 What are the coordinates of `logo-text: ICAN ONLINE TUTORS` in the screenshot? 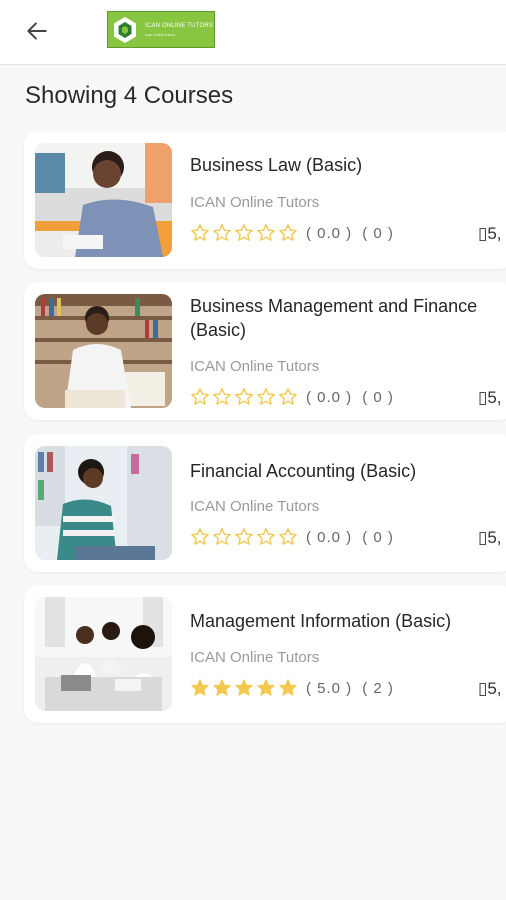 It's located at (179, 25).